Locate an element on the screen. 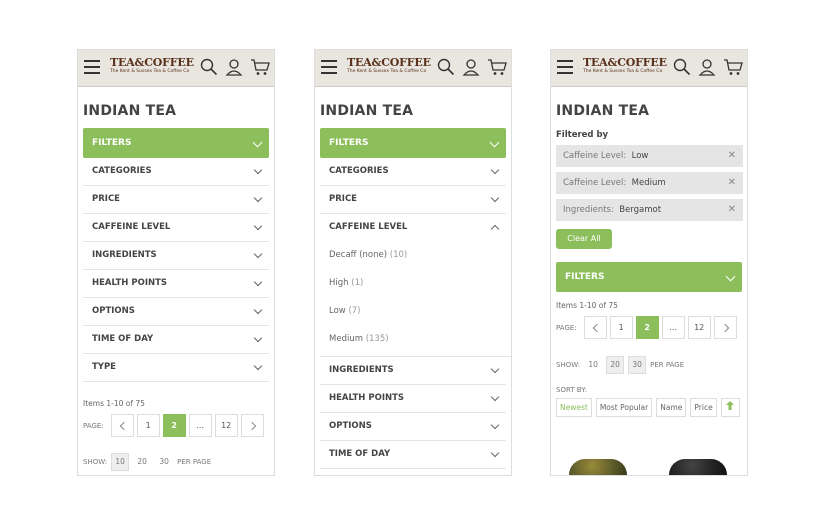 Image resolution: width=825 pixels, height=525 pixels. facet-label: INGREDIENTS is located at coordinates (361, 370).